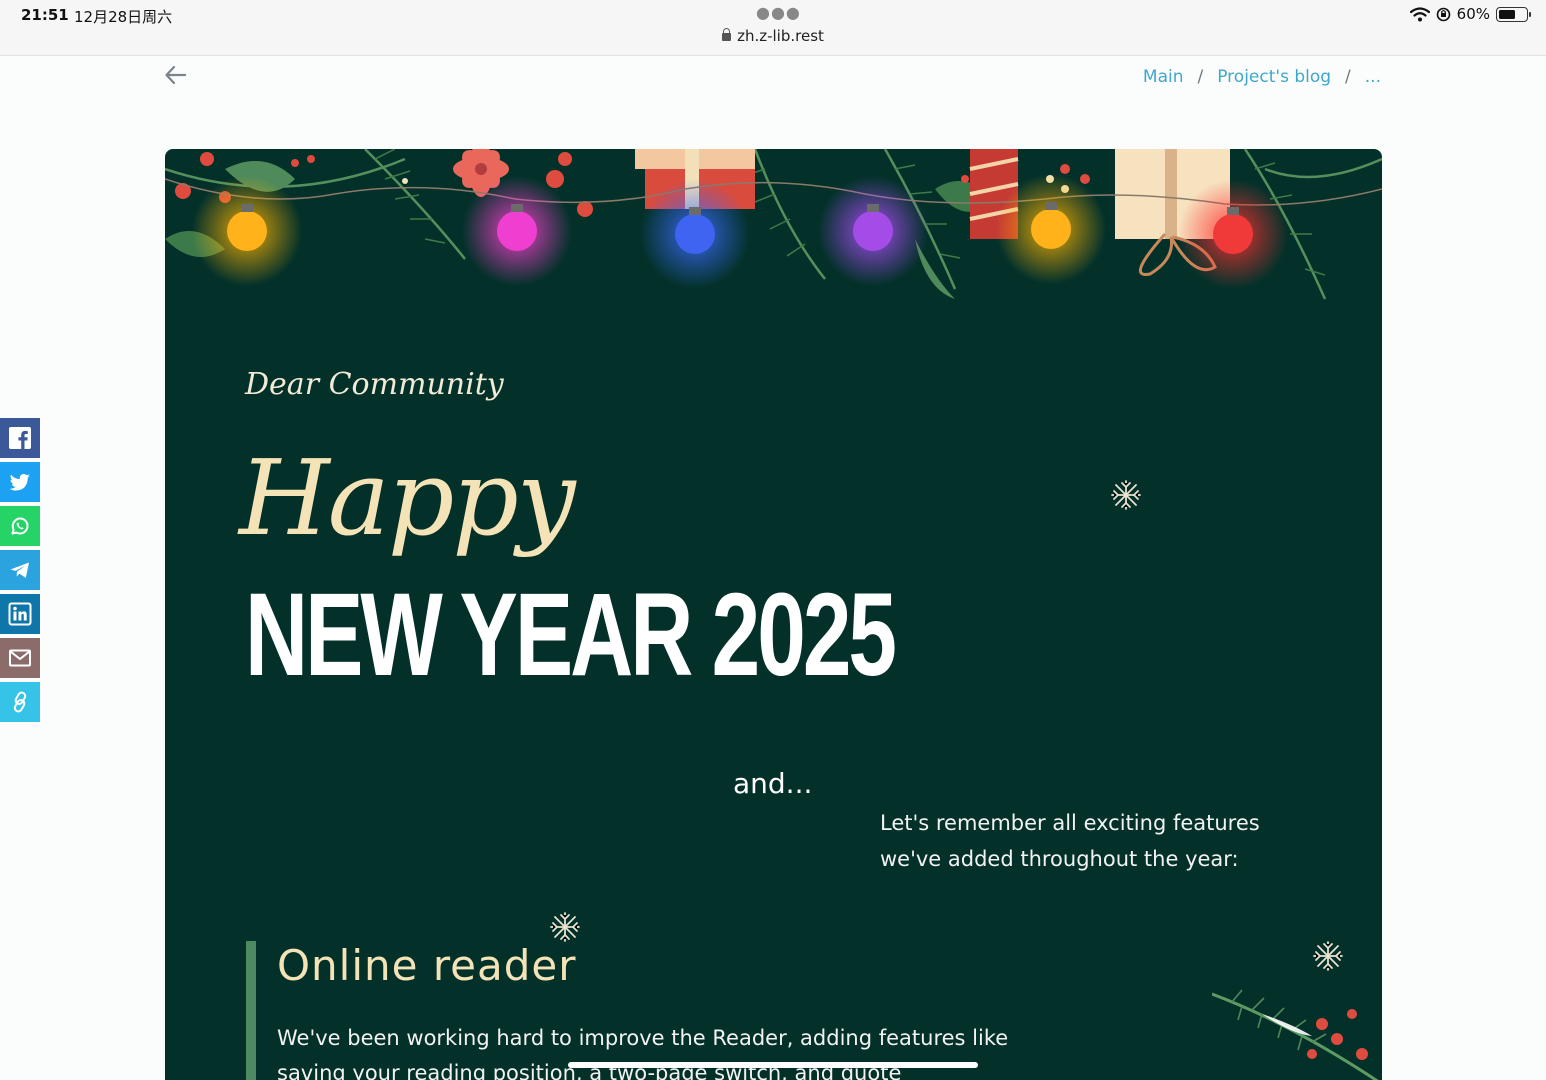 The image size is (1546, 1080). I want to click on status-bar: 21:51 12月28日周六 ●●● zh.z-lib.rest 60%, so click(773, 28).